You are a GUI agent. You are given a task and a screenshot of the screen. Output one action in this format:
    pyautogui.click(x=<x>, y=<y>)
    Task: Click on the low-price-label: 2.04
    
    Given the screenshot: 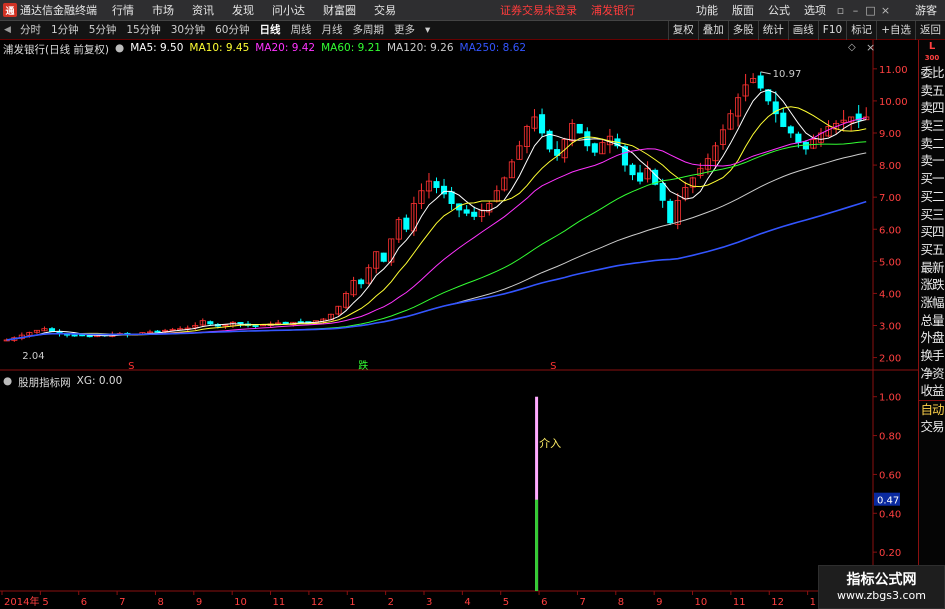 What is the action you would take?
    pyautogui.click(x=33, y=356)
    